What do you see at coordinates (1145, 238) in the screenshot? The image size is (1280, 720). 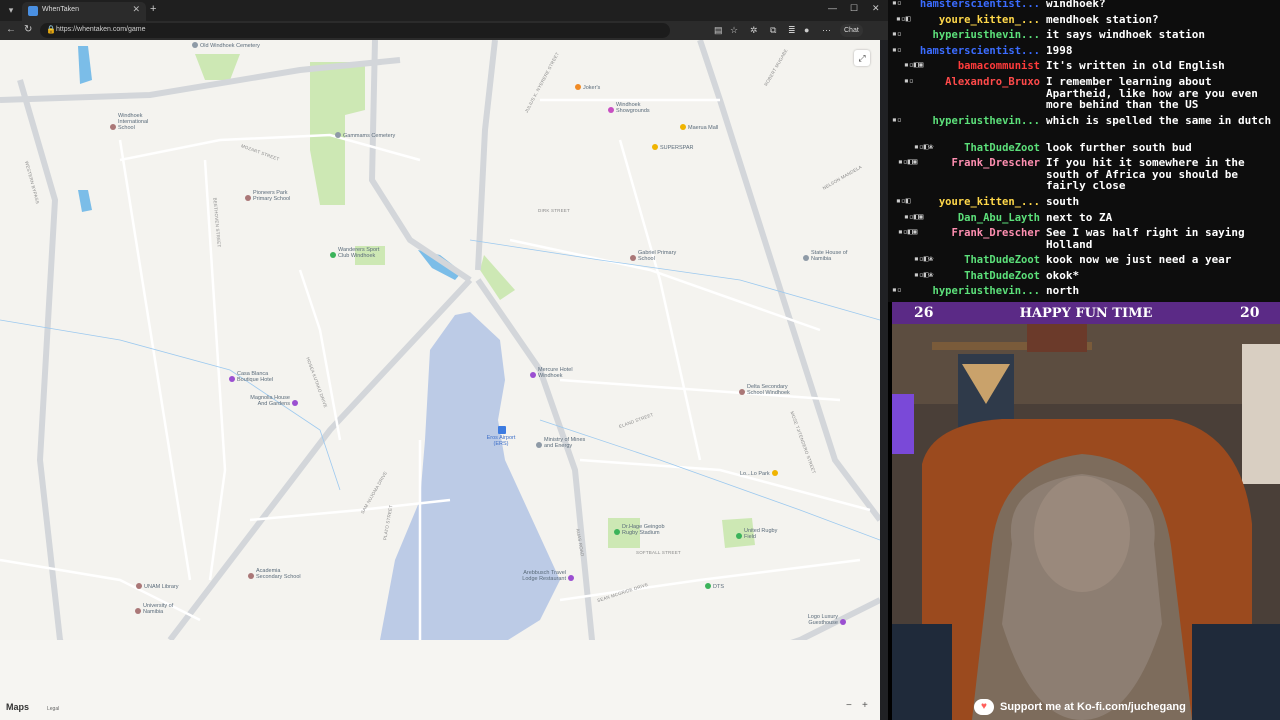 I see `chat-text: See I was half right in saying Holland` at bounding box center [1145, 238].